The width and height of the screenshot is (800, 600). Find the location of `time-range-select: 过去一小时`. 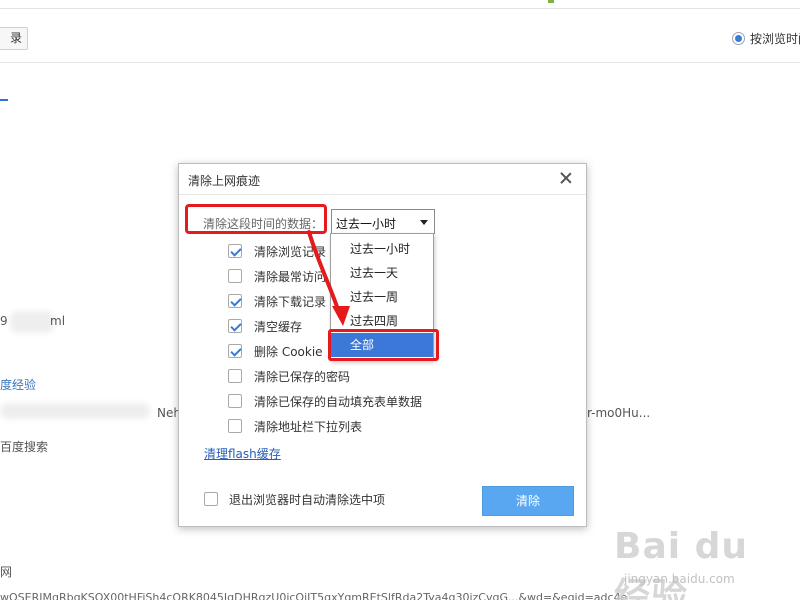

time-range-select: 过去一小时 is located at coordinates (383, 221).